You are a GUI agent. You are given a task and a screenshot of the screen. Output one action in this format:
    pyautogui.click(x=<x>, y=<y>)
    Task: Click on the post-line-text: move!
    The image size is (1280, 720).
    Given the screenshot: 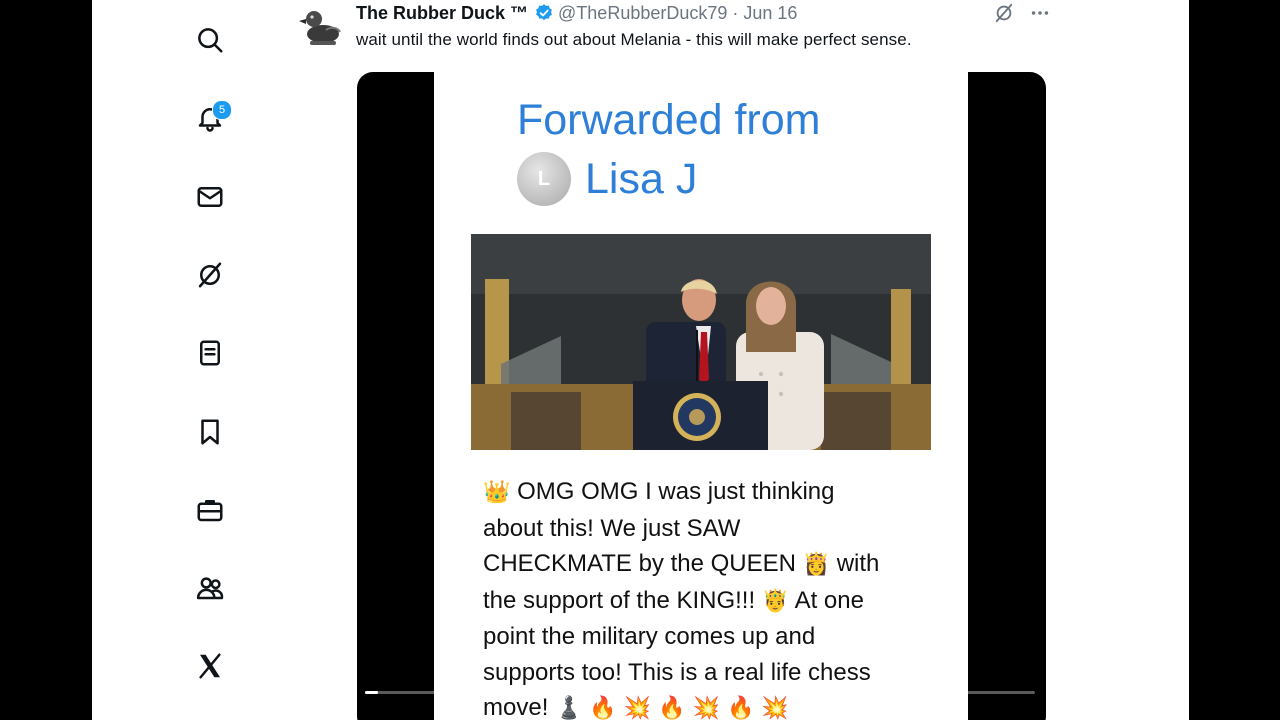 What is the action you would take?
    pyautogui.click(x=519, y=707)
    